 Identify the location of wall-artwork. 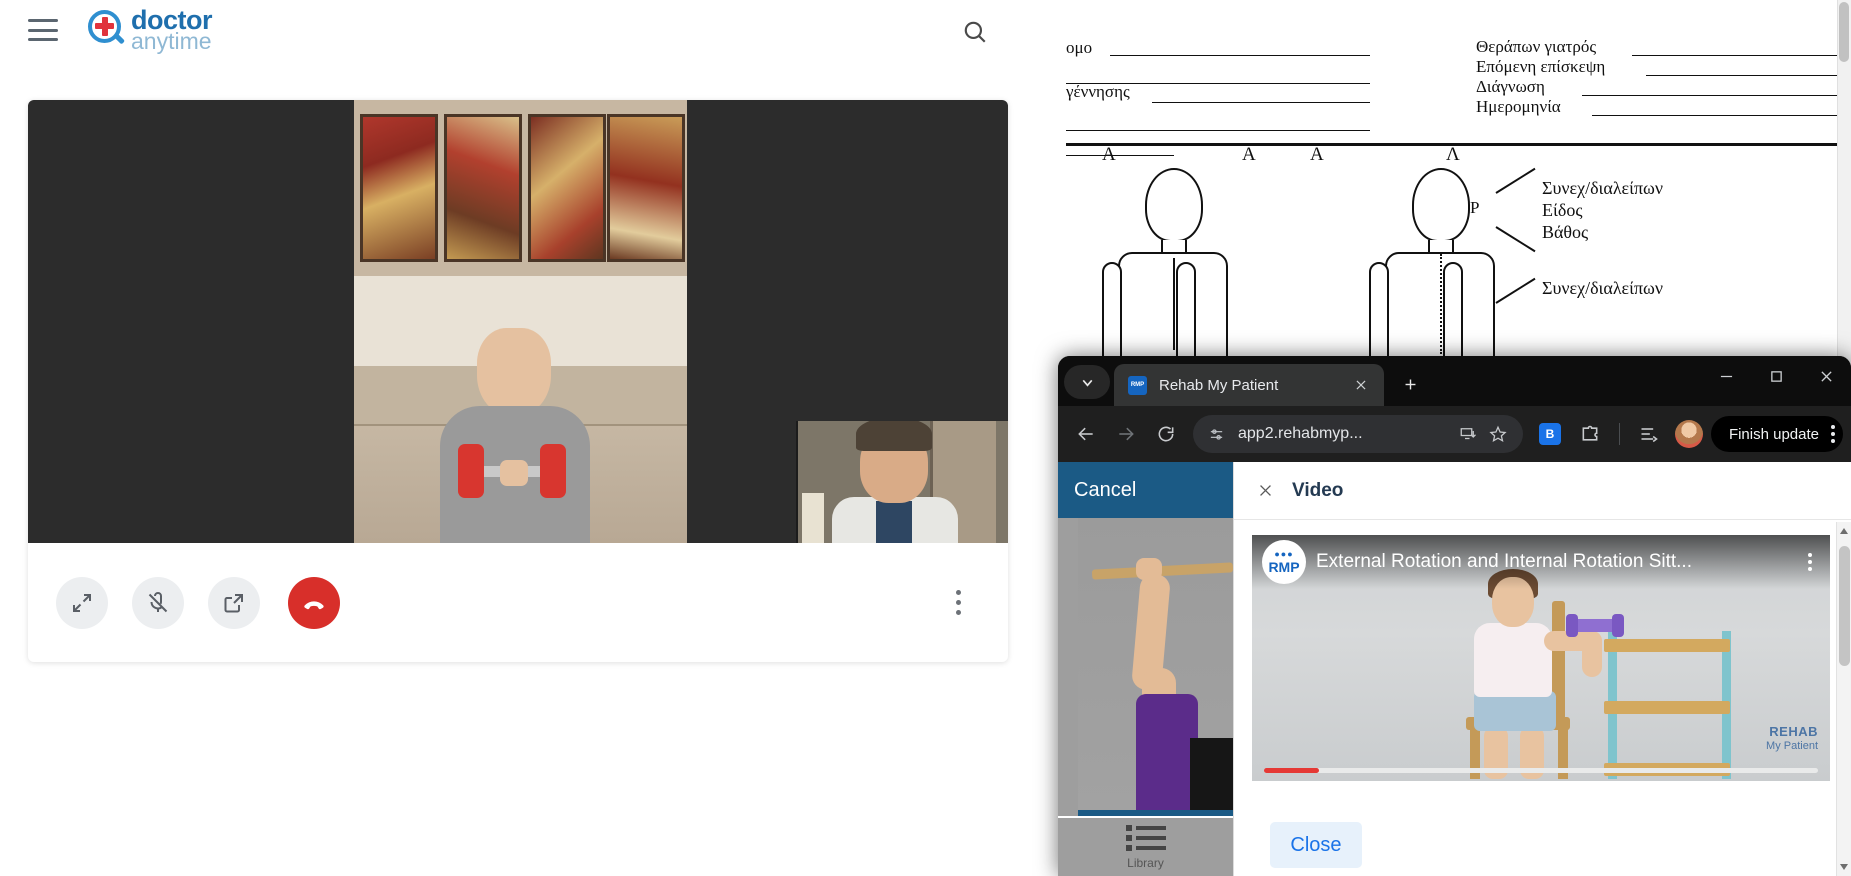
(520, 188).